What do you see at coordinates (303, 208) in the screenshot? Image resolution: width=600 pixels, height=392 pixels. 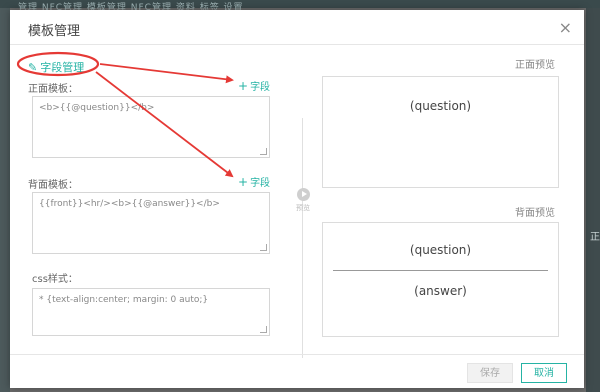 I see `preview-toggle-label: 预览` at bounding box center [303, 208].